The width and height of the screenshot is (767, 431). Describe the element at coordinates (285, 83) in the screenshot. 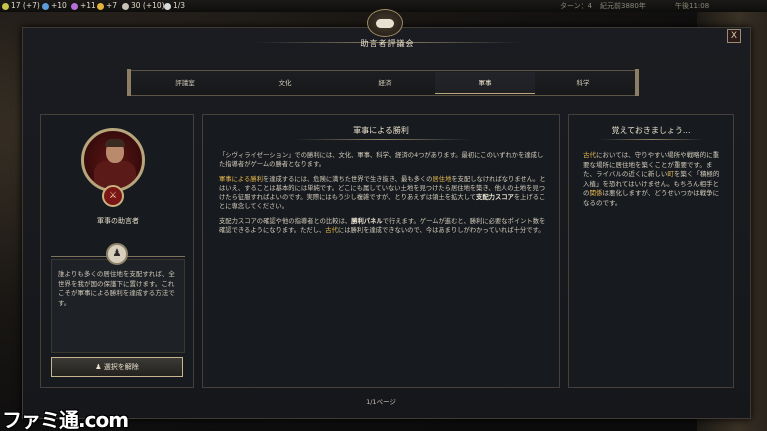

I see `tab-culture: 文化` at that location.